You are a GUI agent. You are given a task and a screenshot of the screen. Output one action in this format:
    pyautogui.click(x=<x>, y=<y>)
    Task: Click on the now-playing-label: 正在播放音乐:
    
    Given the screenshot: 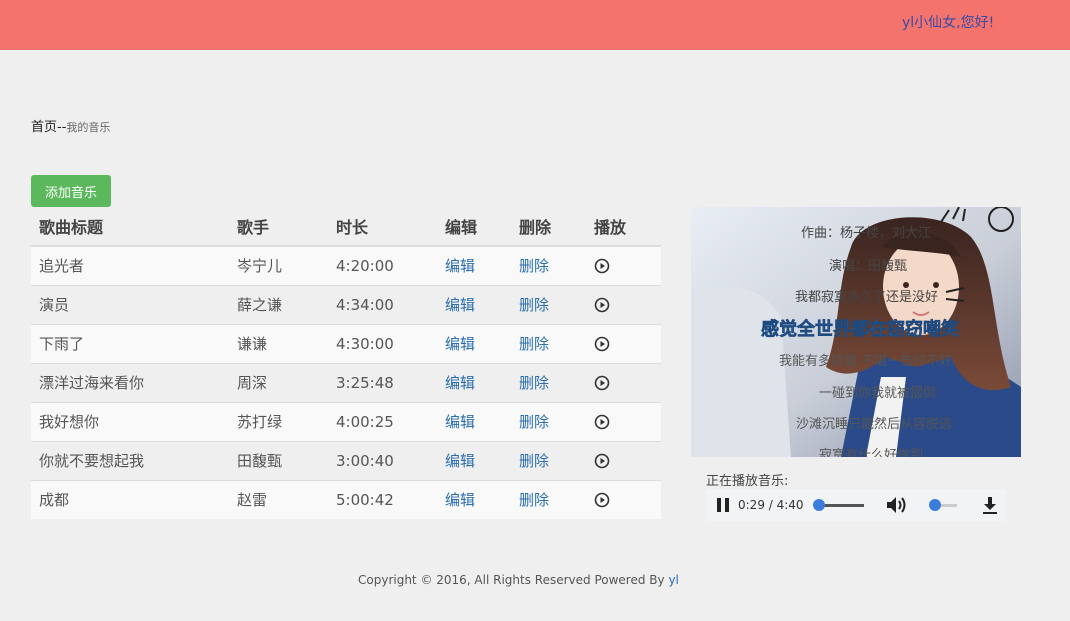 What is the action you would take?
    pyautogui.click(x=747, y=481)
    